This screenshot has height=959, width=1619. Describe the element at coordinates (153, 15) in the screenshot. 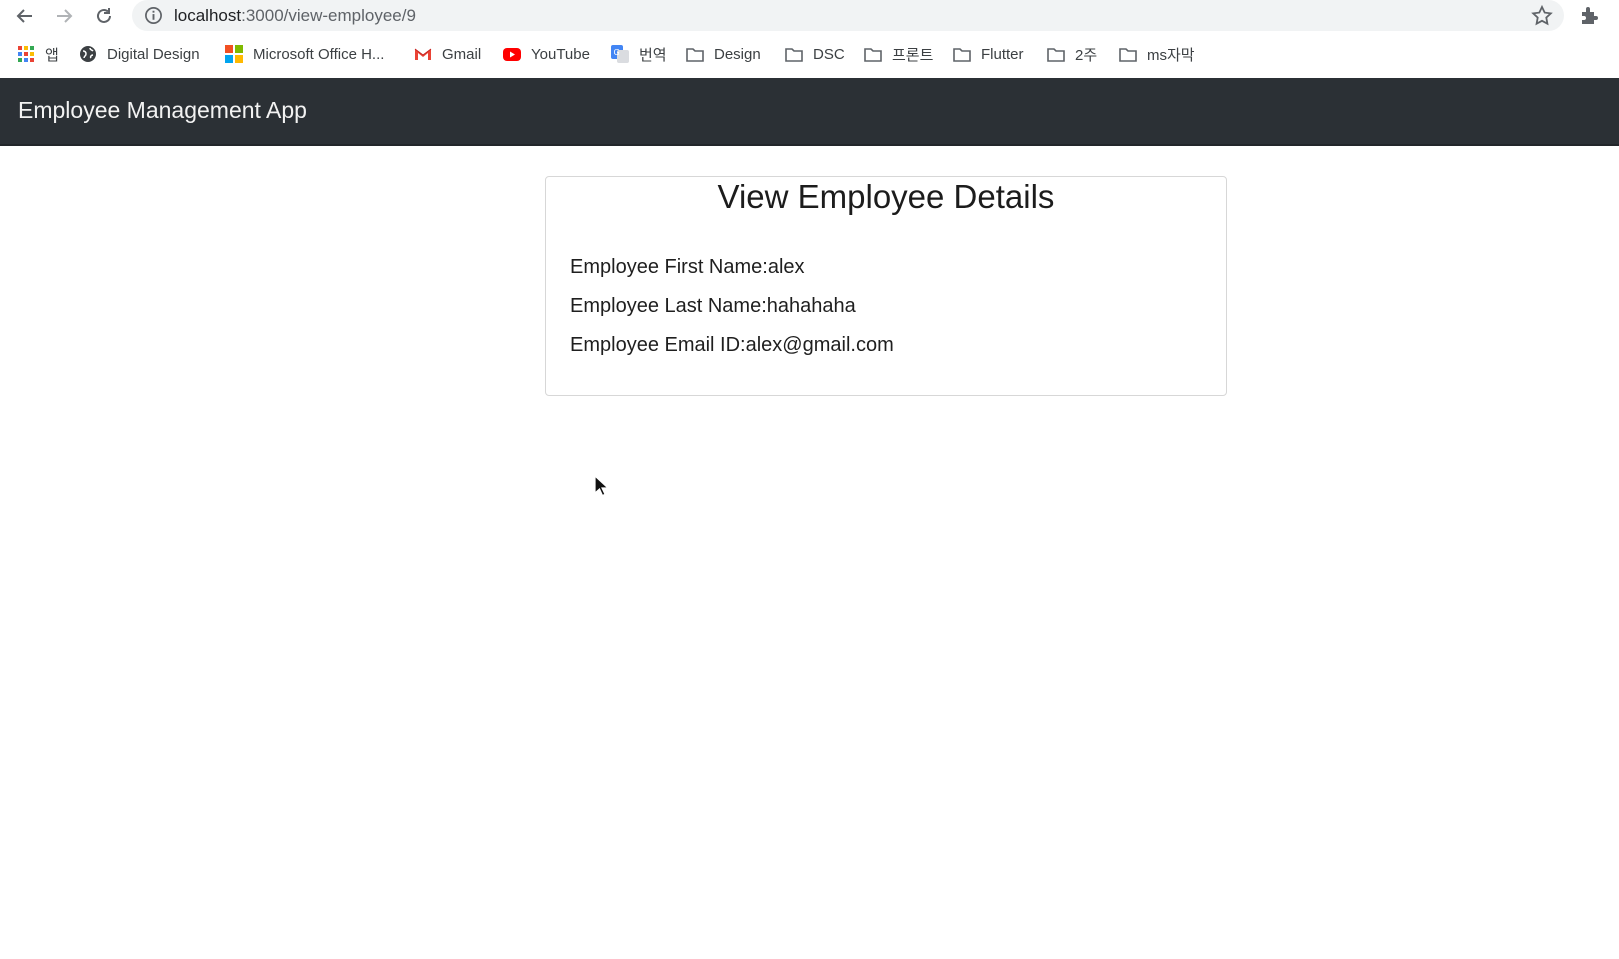

I see `info-icon` at that location.